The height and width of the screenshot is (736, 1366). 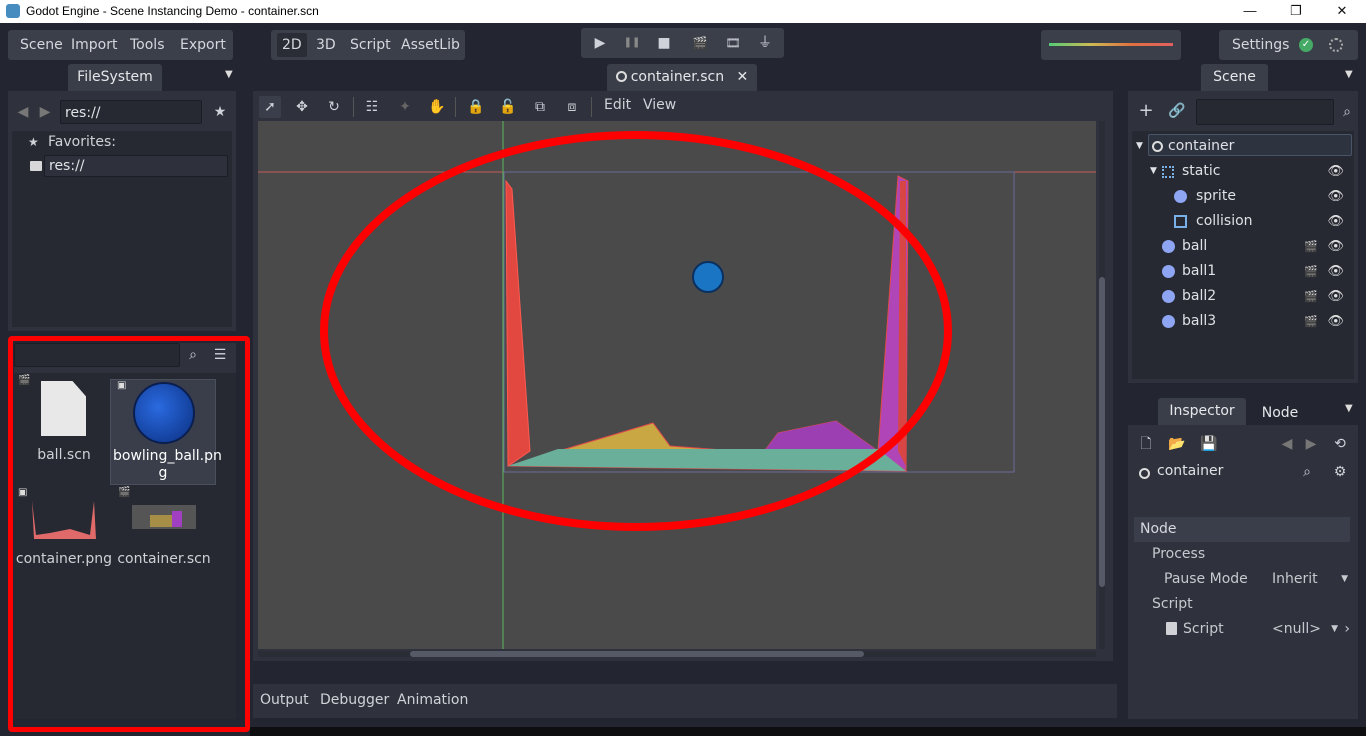 What do you see at coordinates (1178, 554) in the screenshot?
I see `group-process: Process` at bounding box center [1178, 554].